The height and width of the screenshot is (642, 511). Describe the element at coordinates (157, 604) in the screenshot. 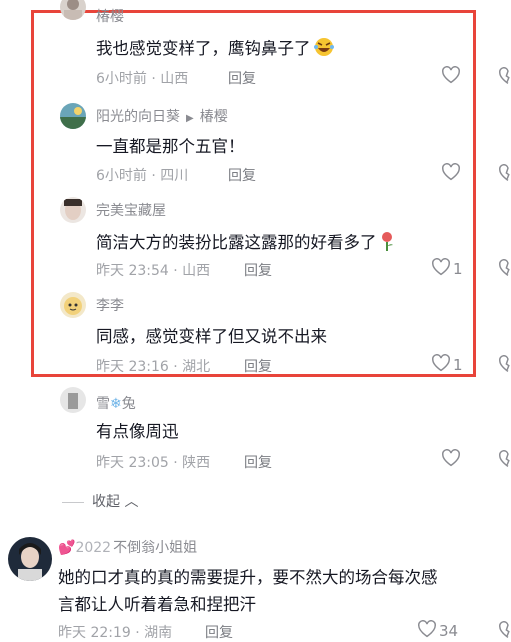

I see `comment-text-line-2: 言都让人听着着急和捏把汗` at that location.